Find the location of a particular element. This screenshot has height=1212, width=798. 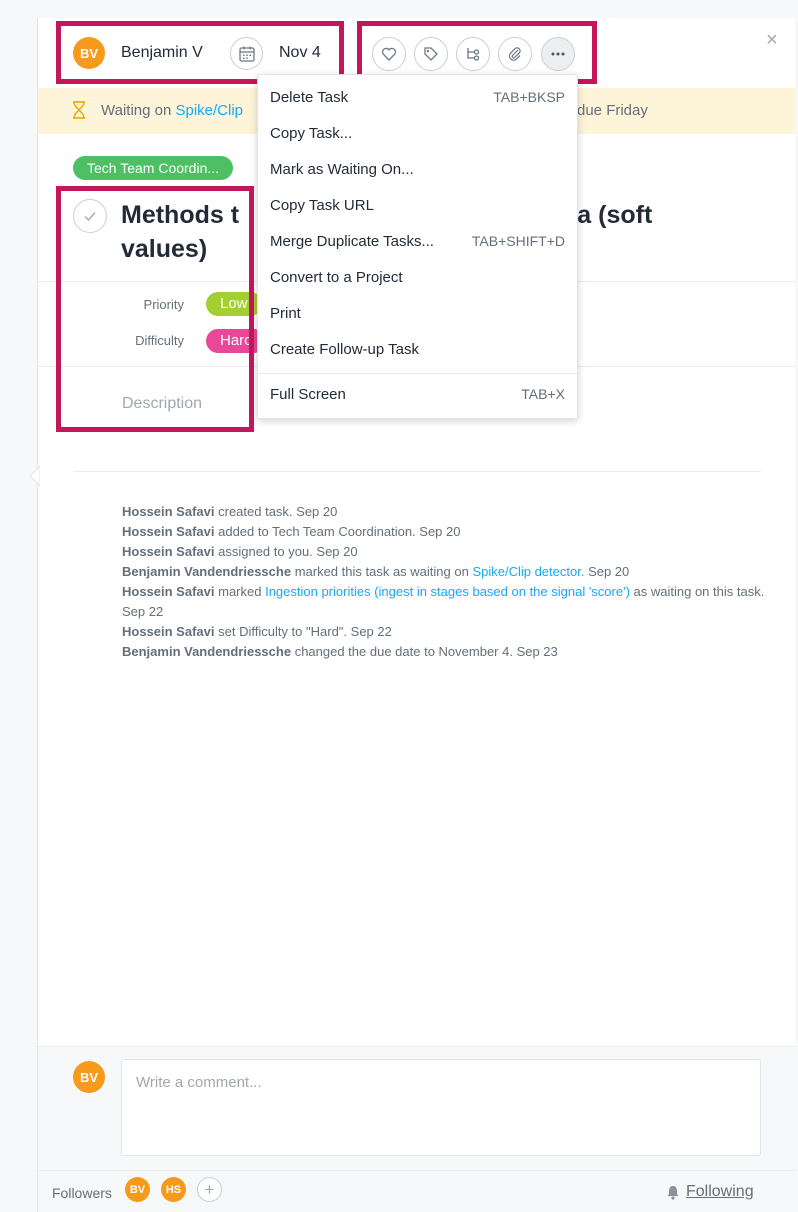

add-follower-button: + is located at coordinates (209, 1189).